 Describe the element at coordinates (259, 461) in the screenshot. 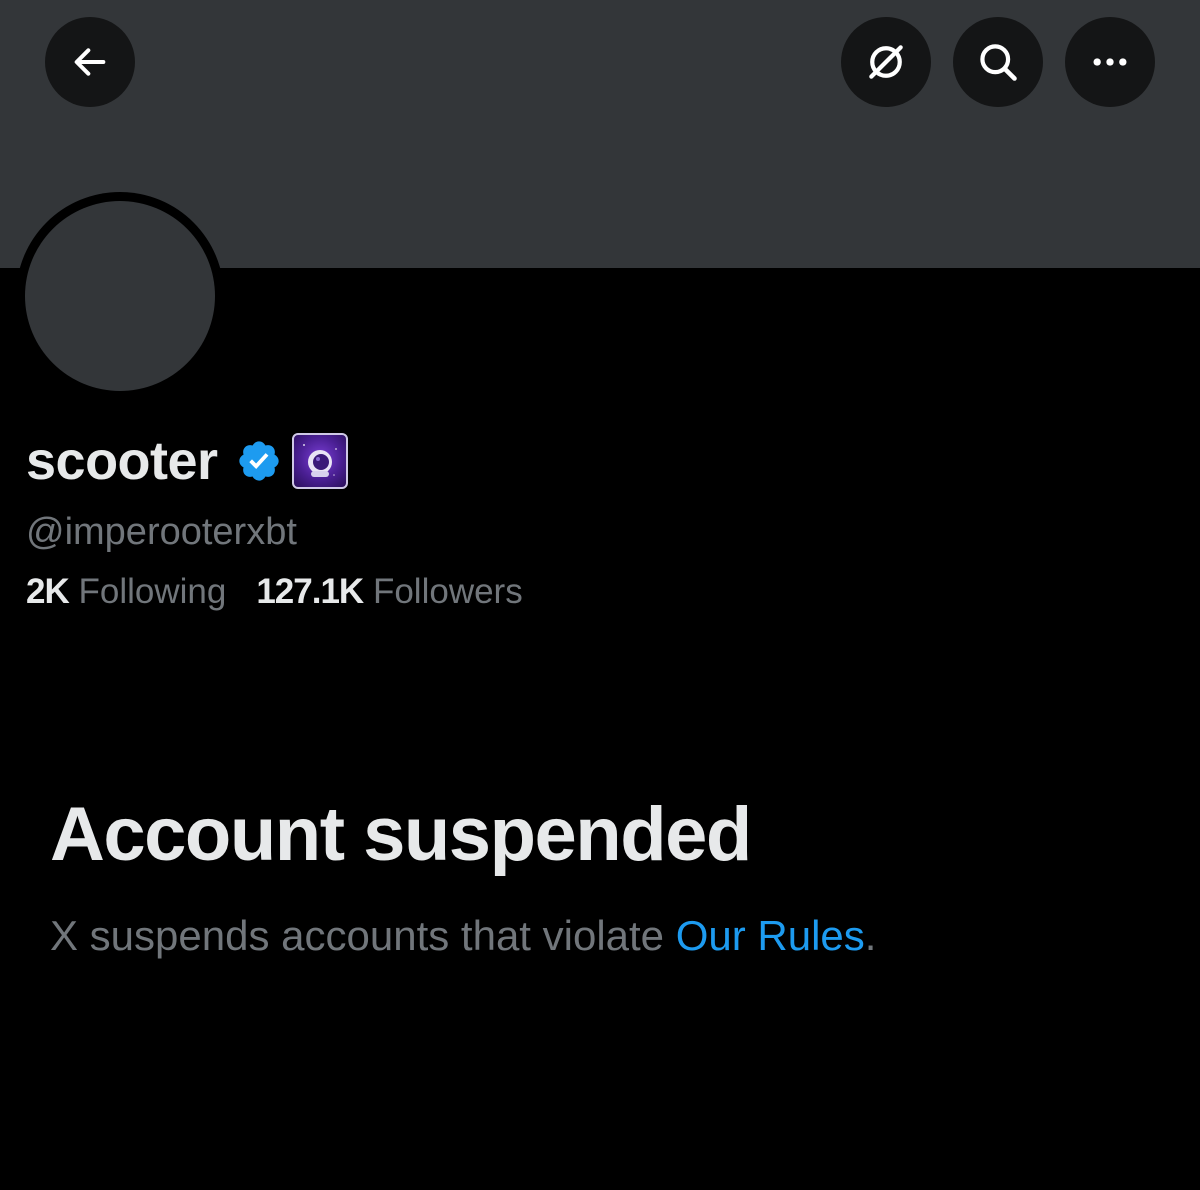

I see `verified-badge-icon` at that location.